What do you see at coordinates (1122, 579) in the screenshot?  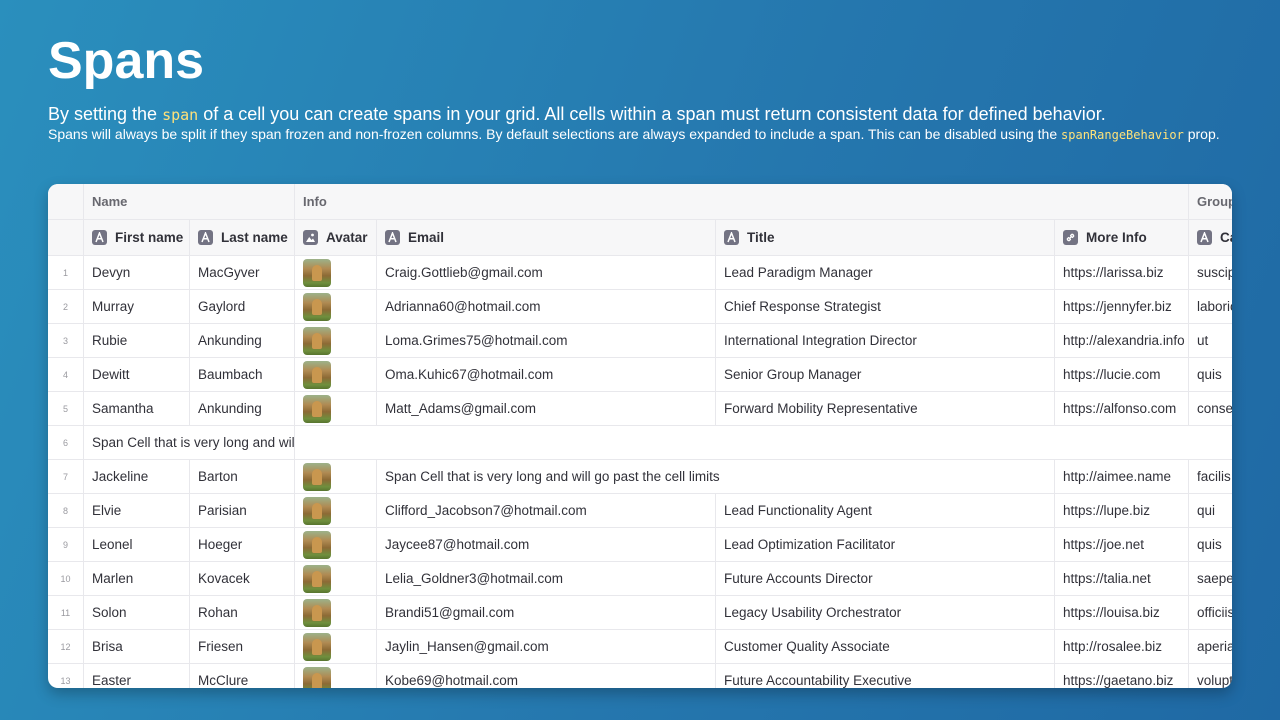 I see `cell-more-info: https://talia.net` at bounding box center [1122, 579].